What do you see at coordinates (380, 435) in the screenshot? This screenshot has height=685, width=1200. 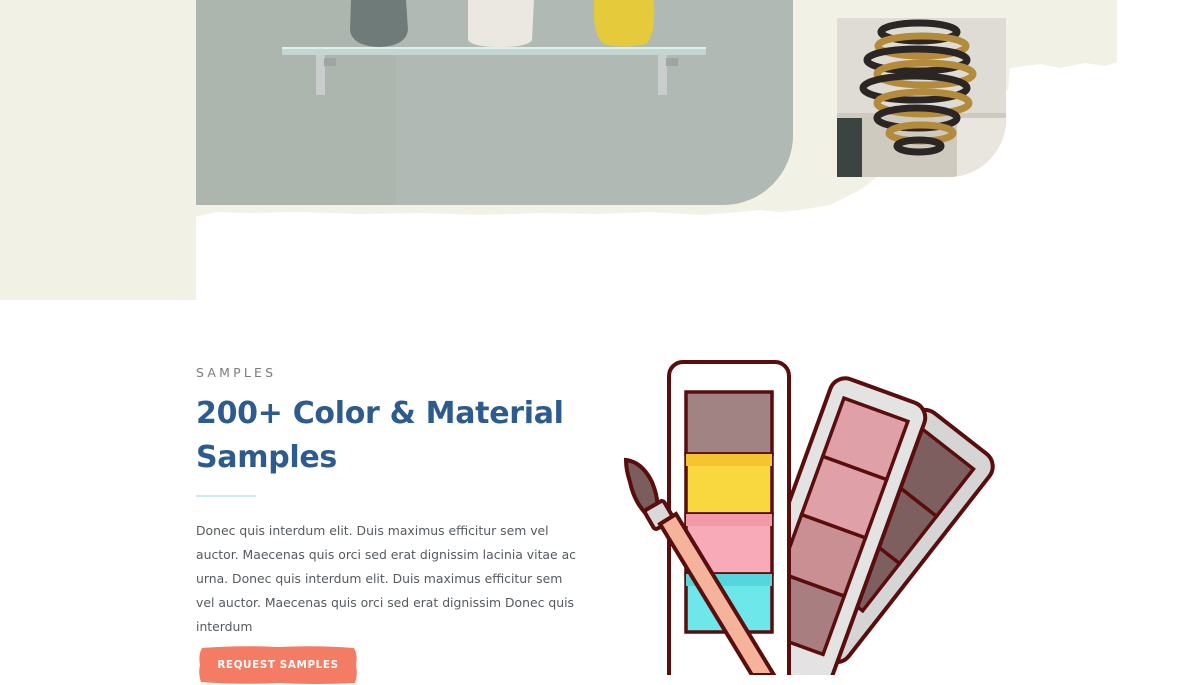 I see `section-heading: 200+ Color & Material Samples` at bounding box center [380, 435].